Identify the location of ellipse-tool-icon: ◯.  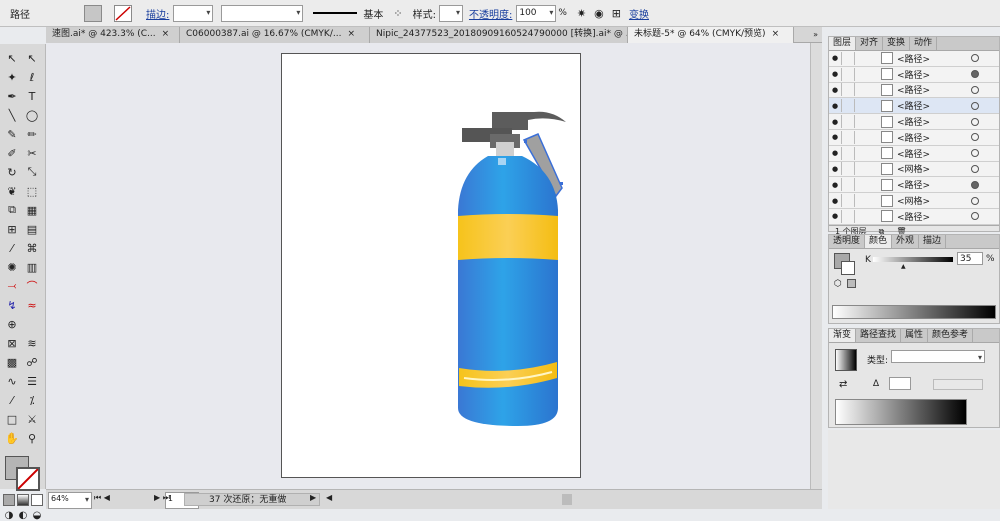
(32, 115).